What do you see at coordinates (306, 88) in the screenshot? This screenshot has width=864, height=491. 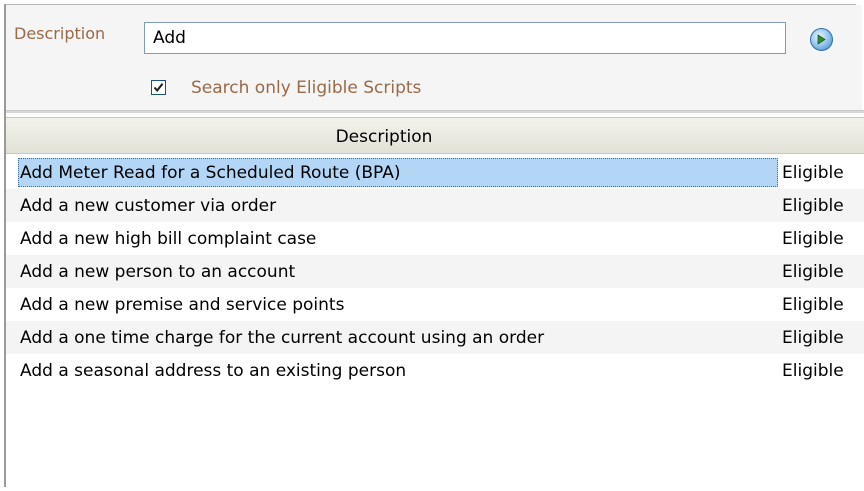 I see `eligible-only-label: Search only Eligible Scripts` at bounding box center [306, 88].